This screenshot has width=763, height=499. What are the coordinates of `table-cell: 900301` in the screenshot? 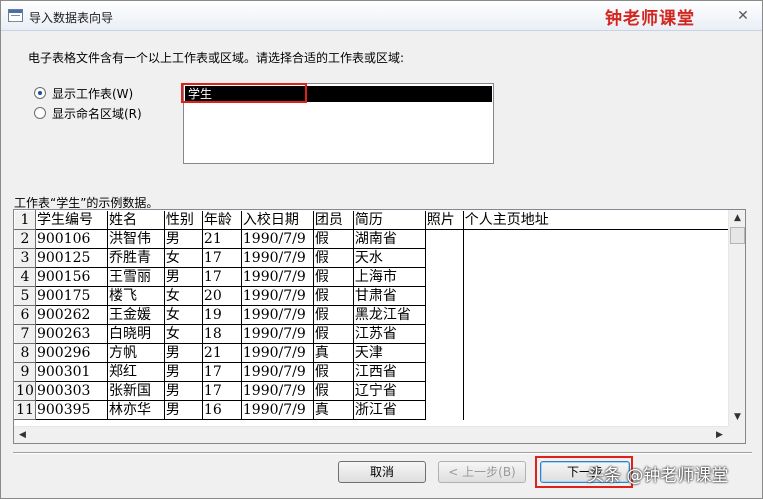 It's located at (71, 372).